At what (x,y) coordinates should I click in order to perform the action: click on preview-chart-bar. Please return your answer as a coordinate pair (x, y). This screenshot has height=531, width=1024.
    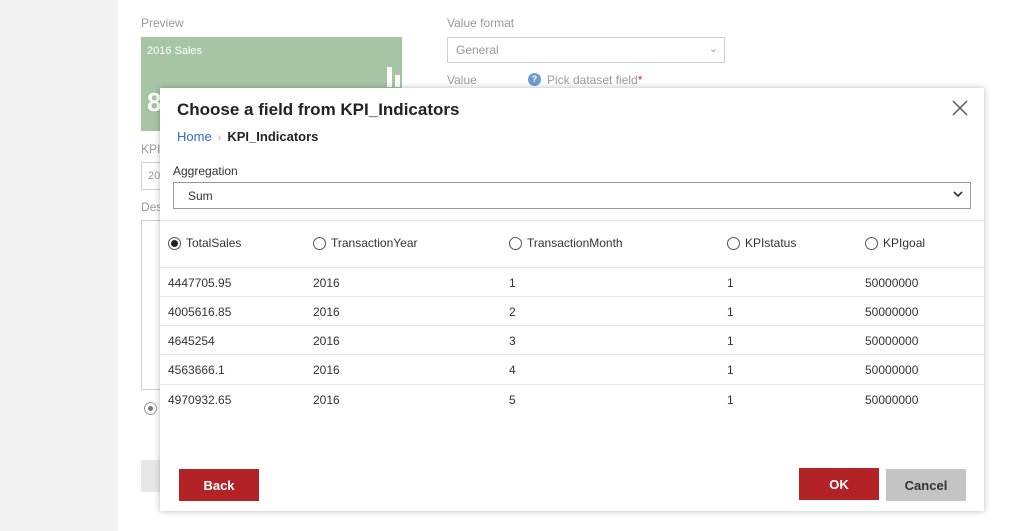
    Looking at the image, I should click on (397, 81).